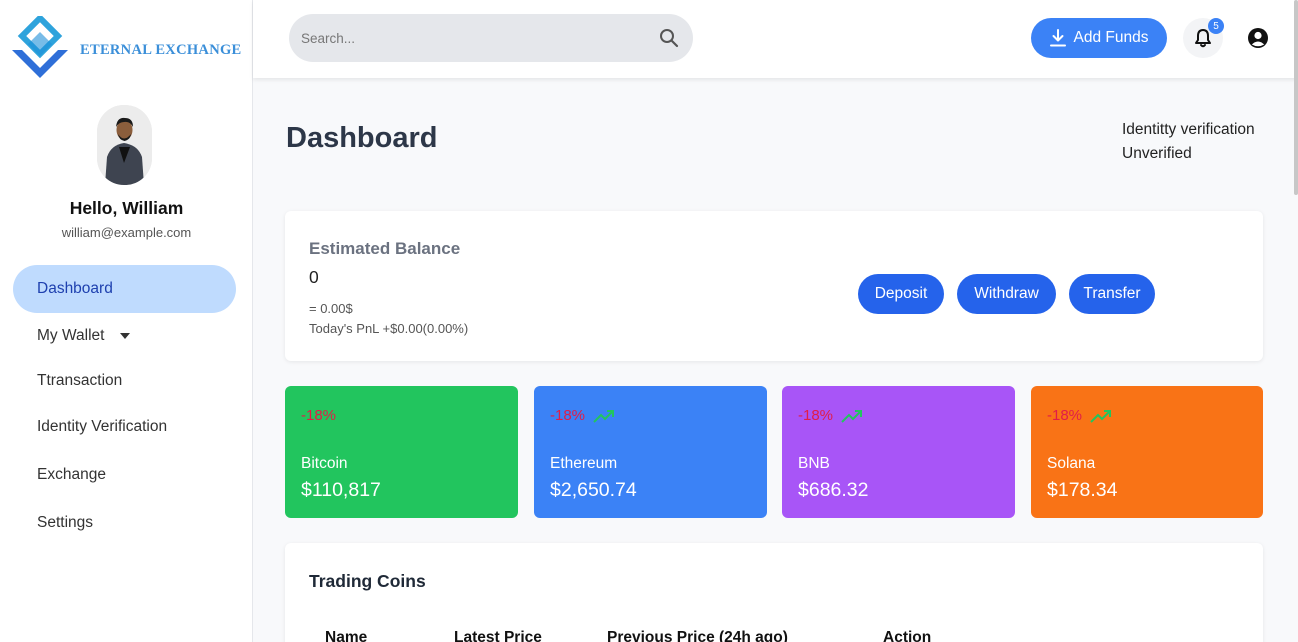  I want to click on verification-status: Unverified, so click(1157, 153).